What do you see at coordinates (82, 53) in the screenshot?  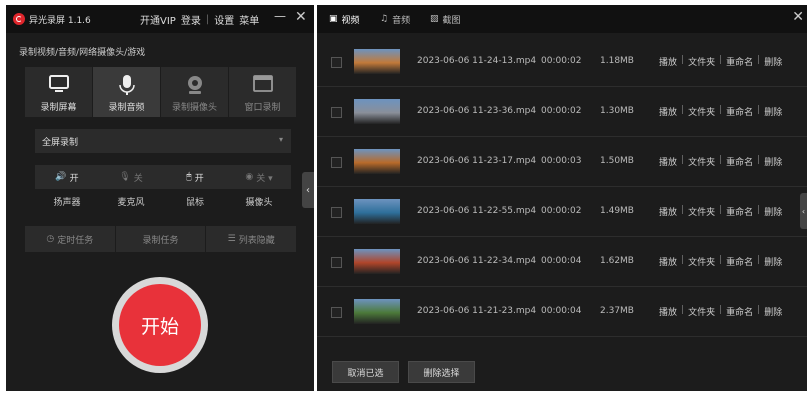 I see `subtitle: 录制视频/音频/网络摄像头/游戏` at bounding box center [82, 53].